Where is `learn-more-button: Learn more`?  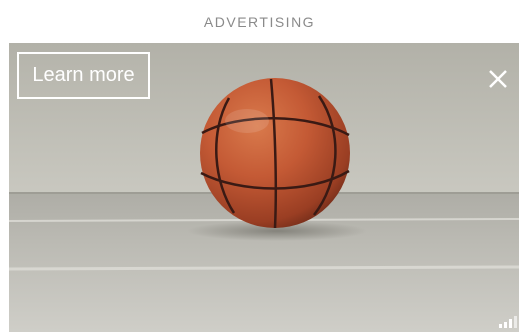
learn-more-button: Learn more is located at coordinates (83, 75).